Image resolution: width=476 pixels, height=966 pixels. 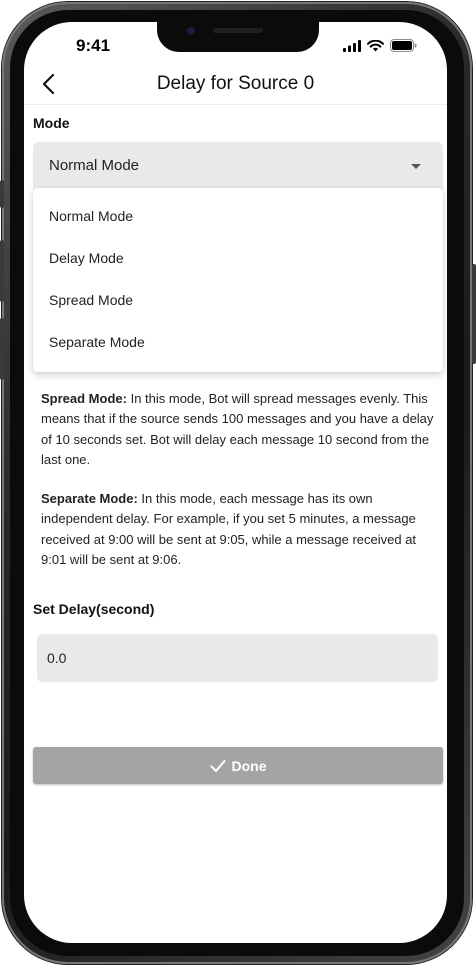 I want to click on notch, so click(x=238, y=37).